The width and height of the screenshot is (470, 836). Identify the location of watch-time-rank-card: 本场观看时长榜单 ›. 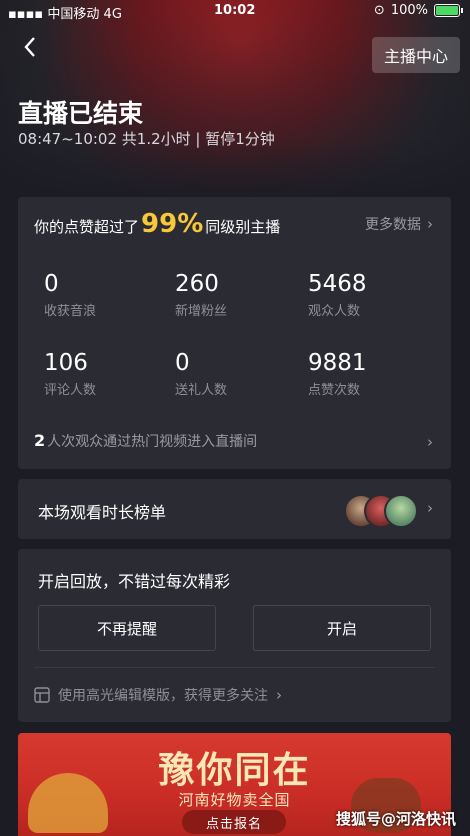
(234, 509).